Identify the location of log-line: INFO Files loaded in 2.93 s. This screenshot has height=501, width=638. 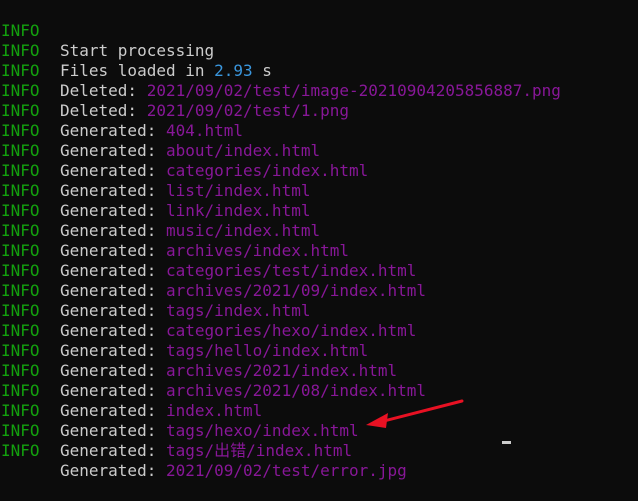
(136, 50).